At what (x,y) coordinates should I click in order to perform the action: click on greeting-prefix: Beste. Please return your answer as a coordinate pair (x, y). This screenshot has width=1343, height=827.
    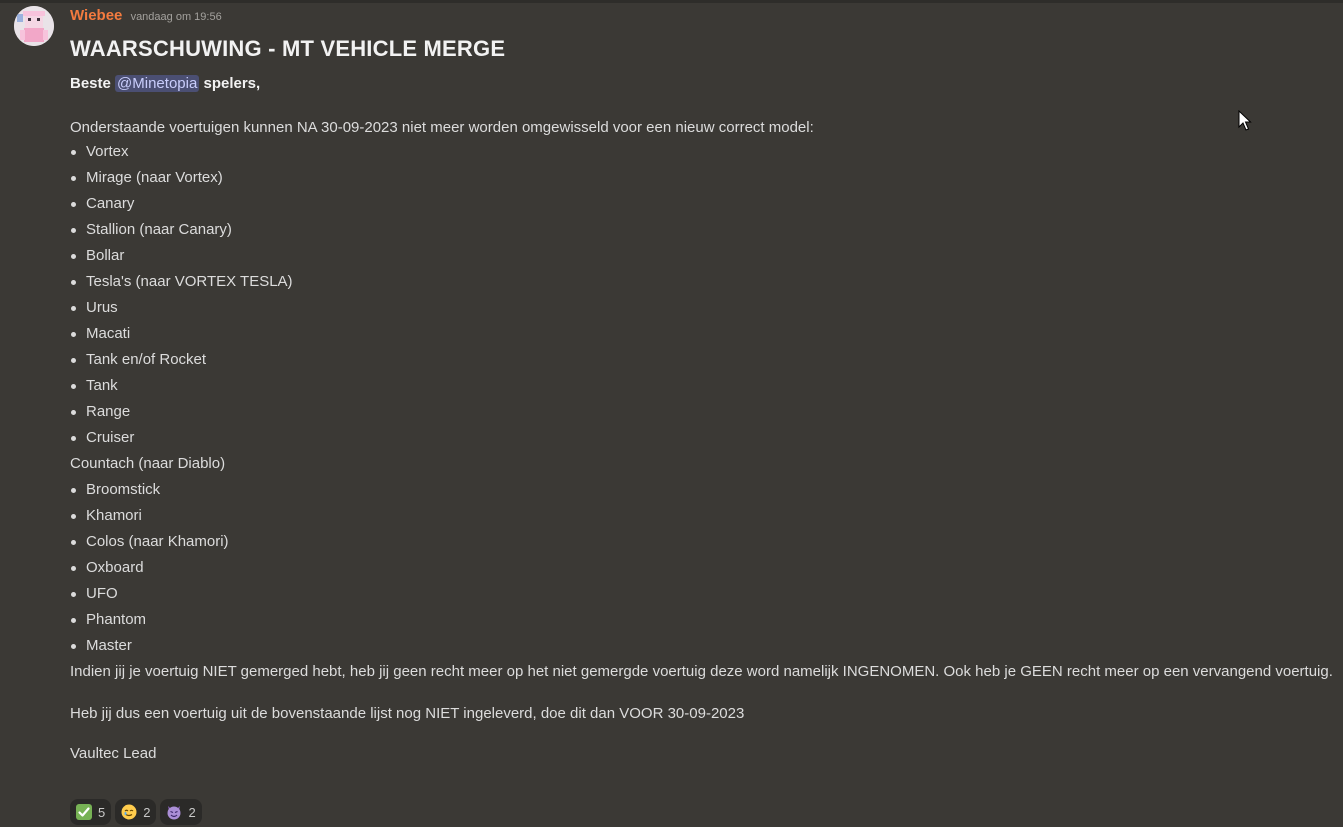
    Looking at the image, I should click on (93, 83).